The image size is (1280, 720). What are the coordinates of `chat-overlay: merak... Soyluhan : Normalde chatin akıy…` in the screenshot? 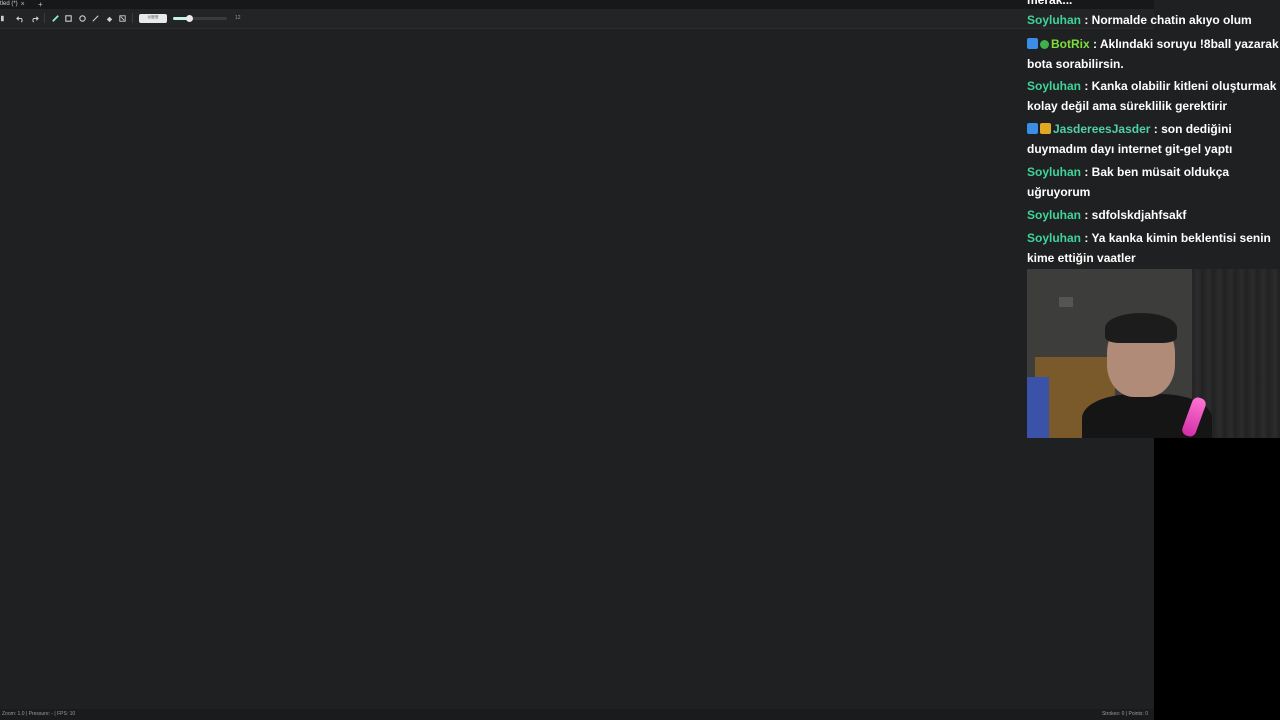 It's located at (1152, 134).